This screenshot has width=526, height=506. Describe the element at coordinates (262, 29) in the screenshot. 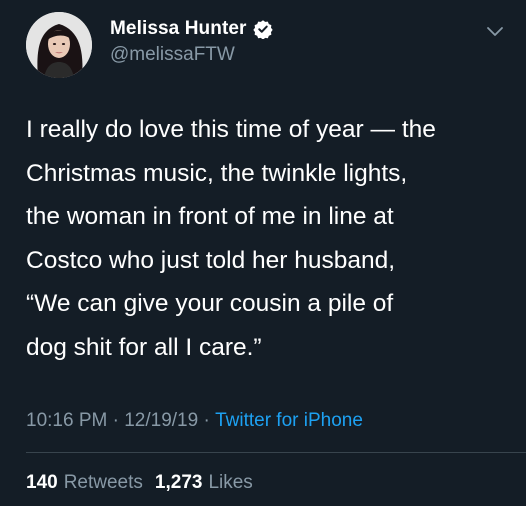

I see `verified-badge-icon` at that location.